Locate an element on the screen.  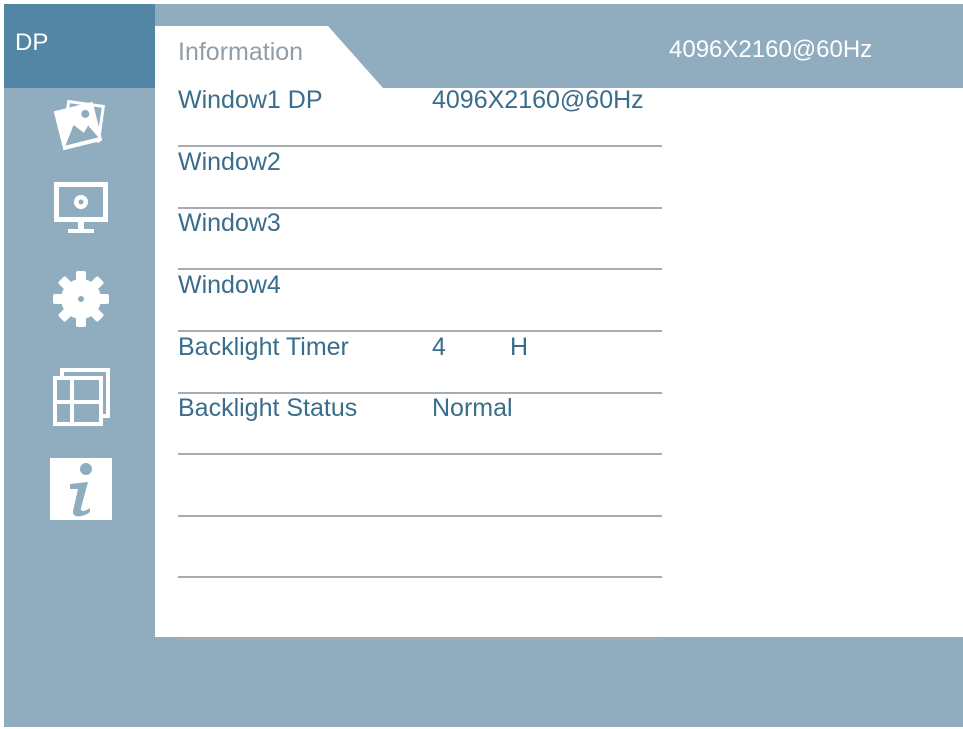
info-row: Window3 is located at coordinates (420, 239).